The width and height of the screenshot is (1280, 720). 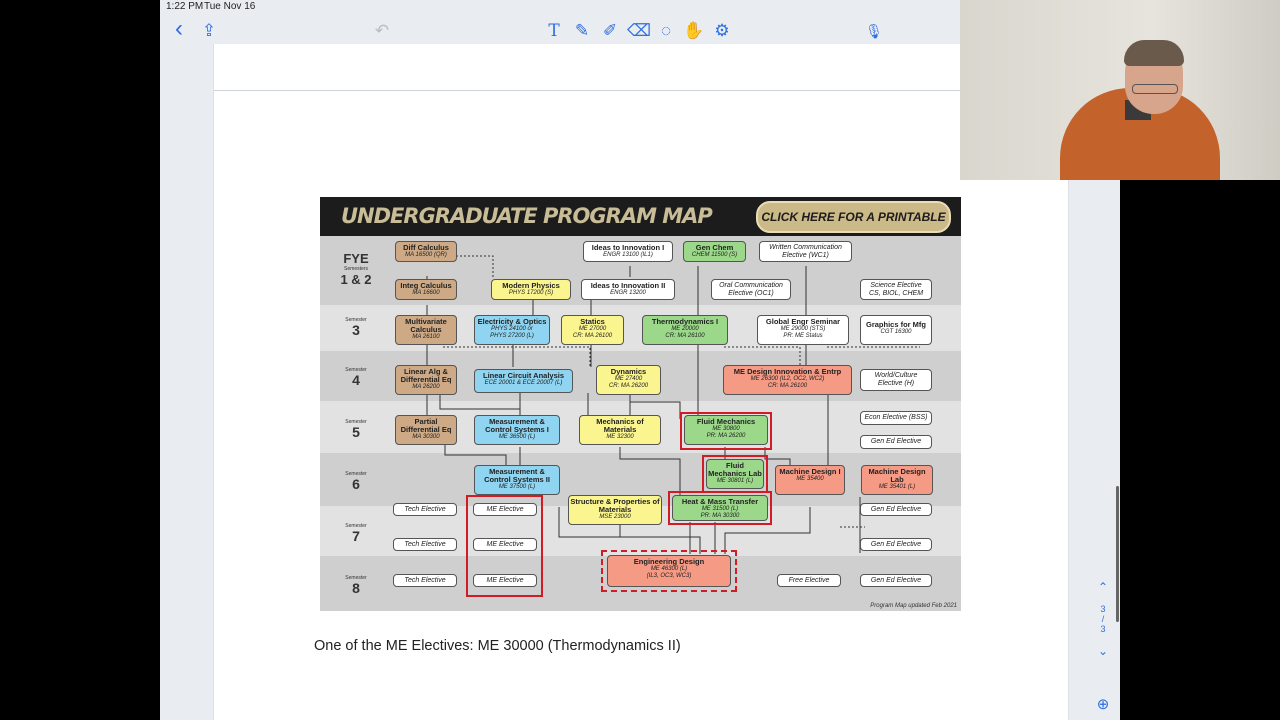 I want to click on semester-3-label: Semester 3, so click(x=356, y=327).